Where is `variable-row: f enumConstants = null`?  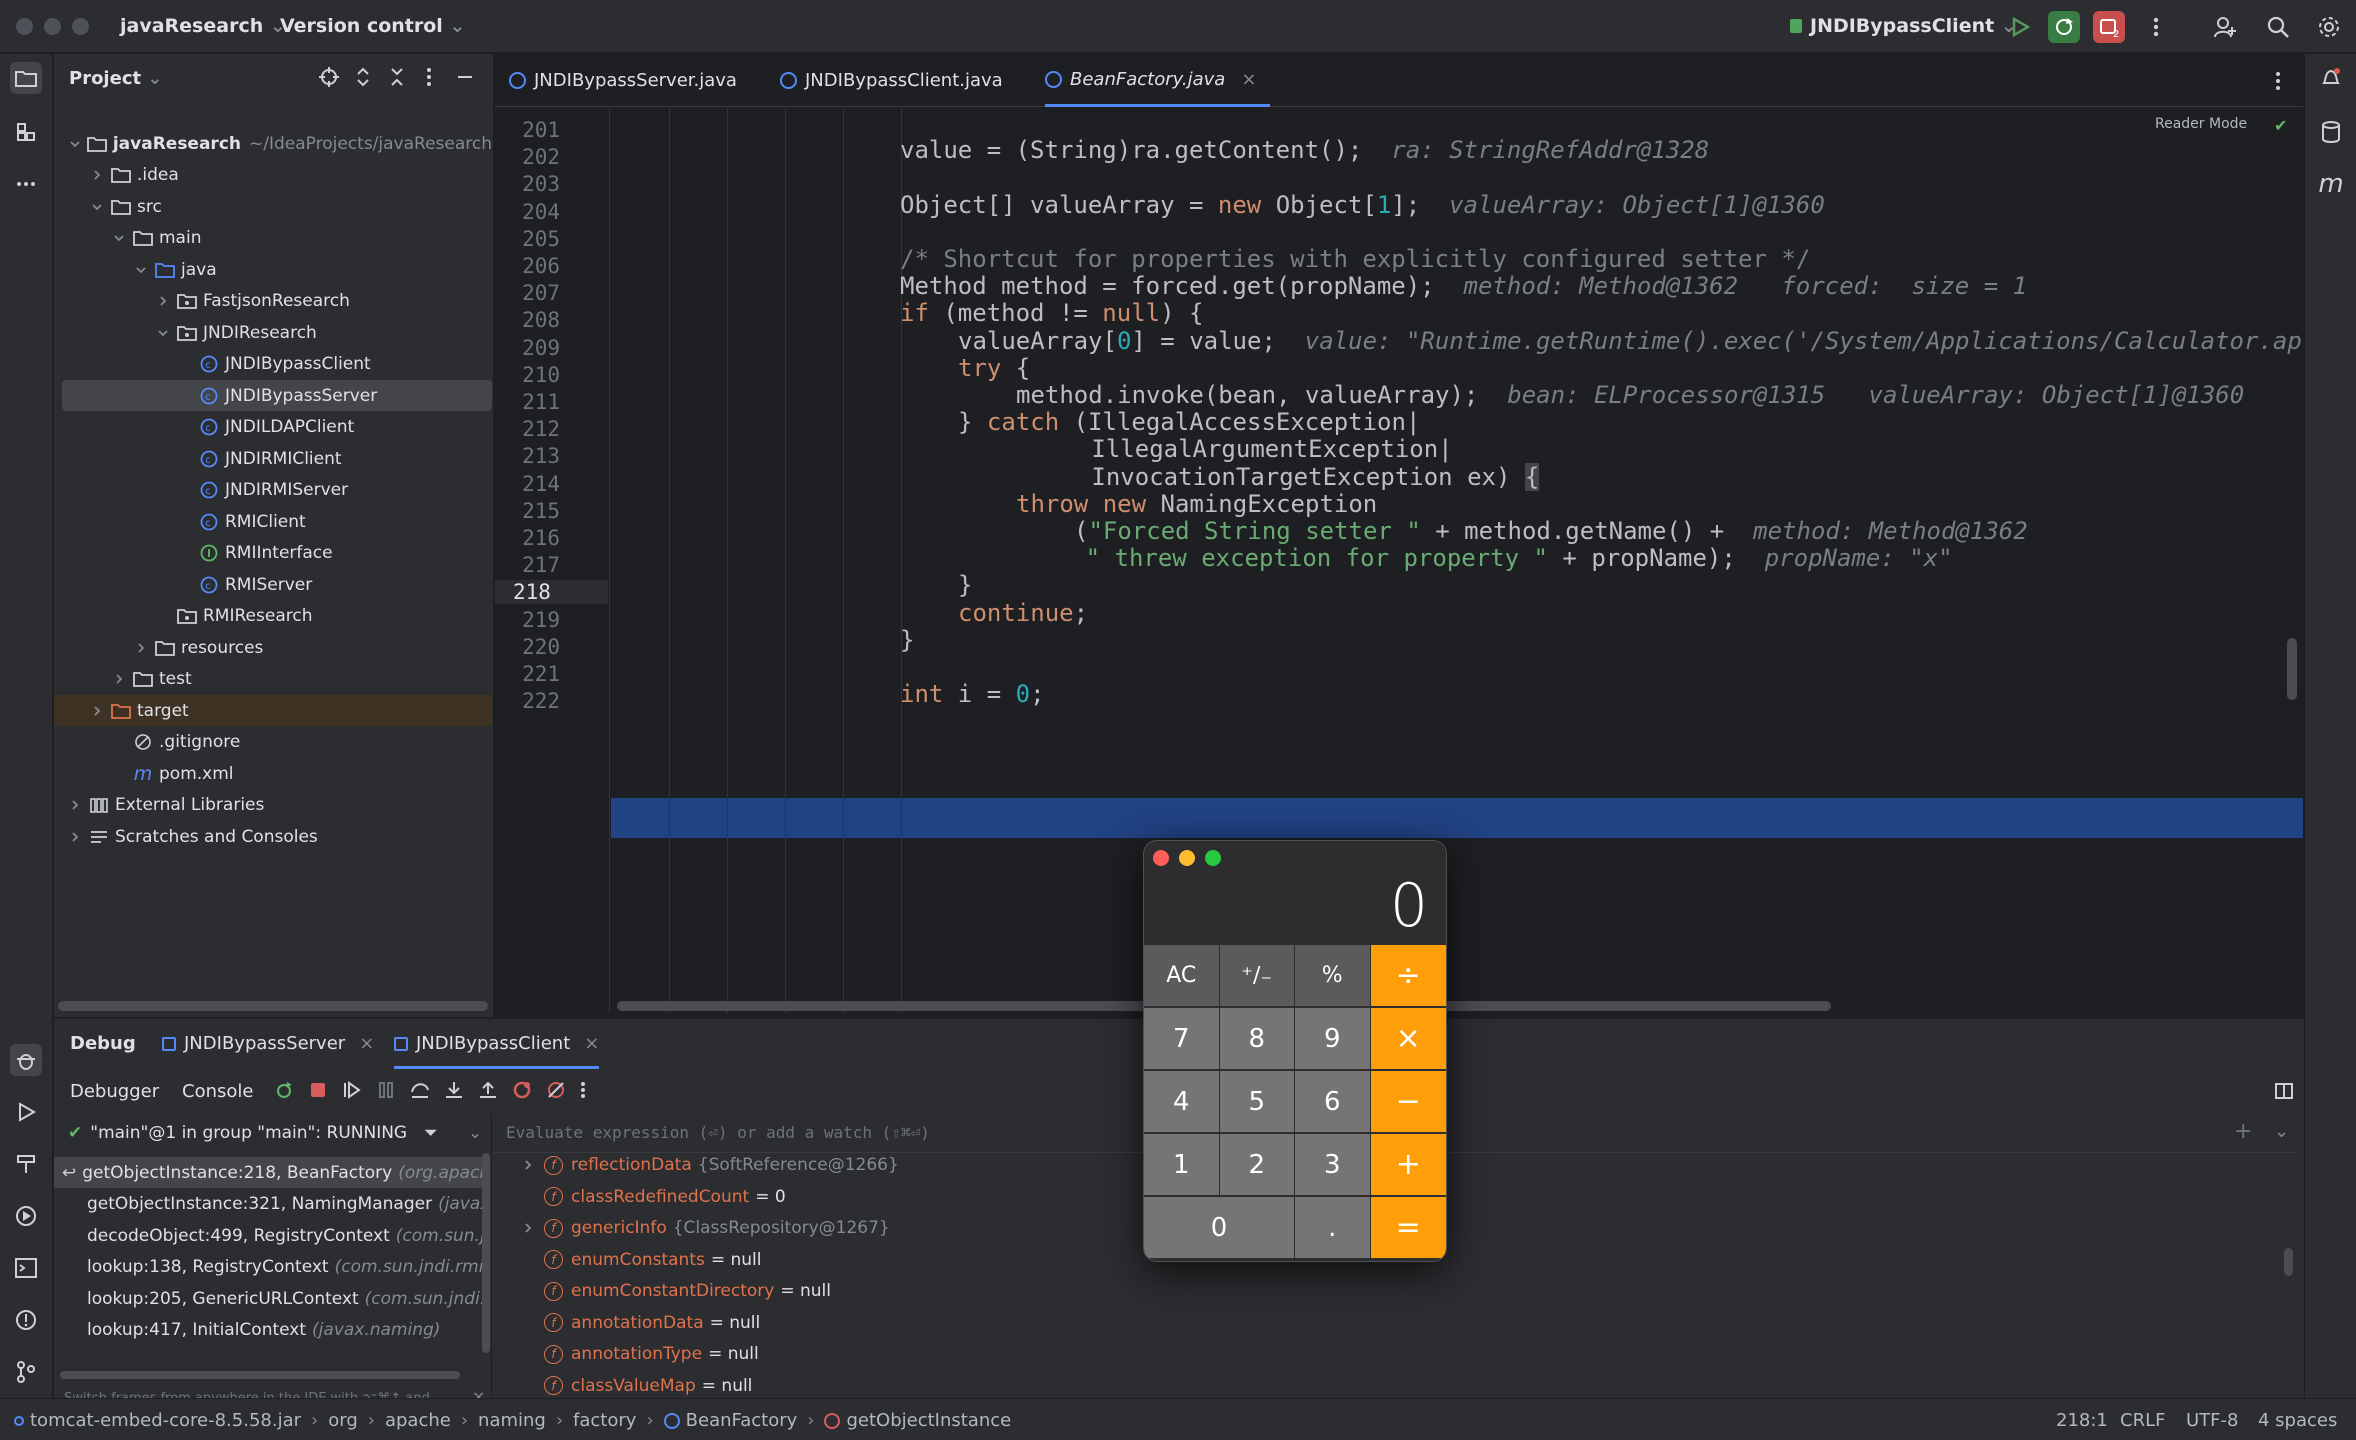
variable-row: f enumConstants = null is located at coordinates (642, 1260).